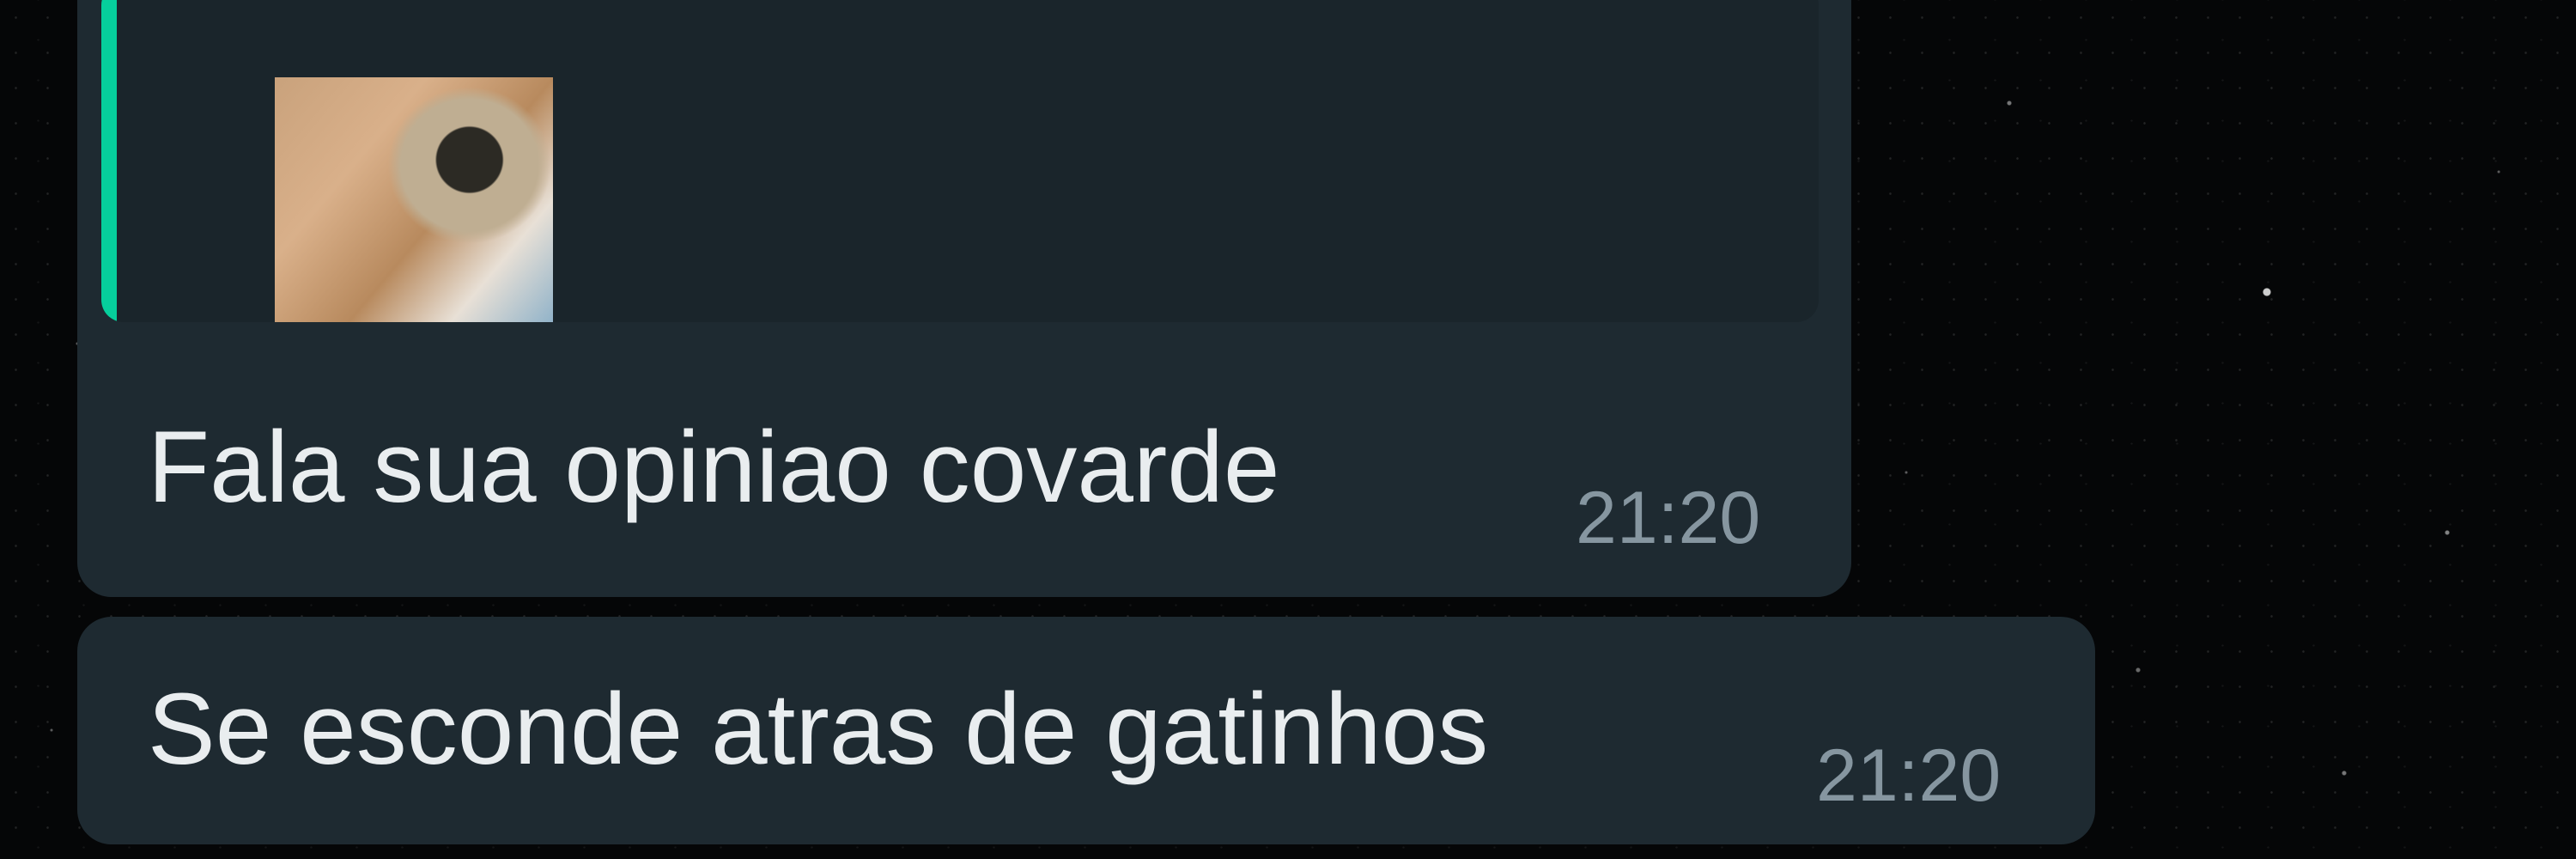 Image resolution: width=2576 pixels, height=859 pixels. What do you see at coordinates (109, 161) in the screenshot?
I see `quote-accent-bar` at bounding box center [109, 161].